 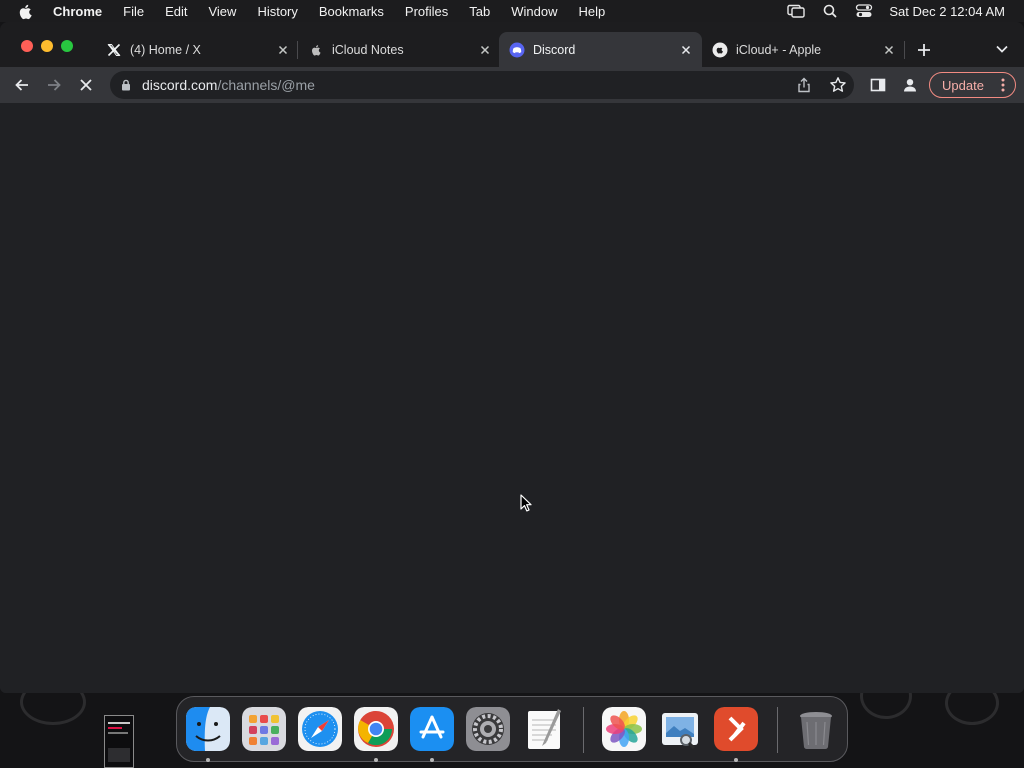 What do you see at coordinates (526, 503) in the screenshot?
I see `mouse-cursor-icon` at bounding box center [526, 503].